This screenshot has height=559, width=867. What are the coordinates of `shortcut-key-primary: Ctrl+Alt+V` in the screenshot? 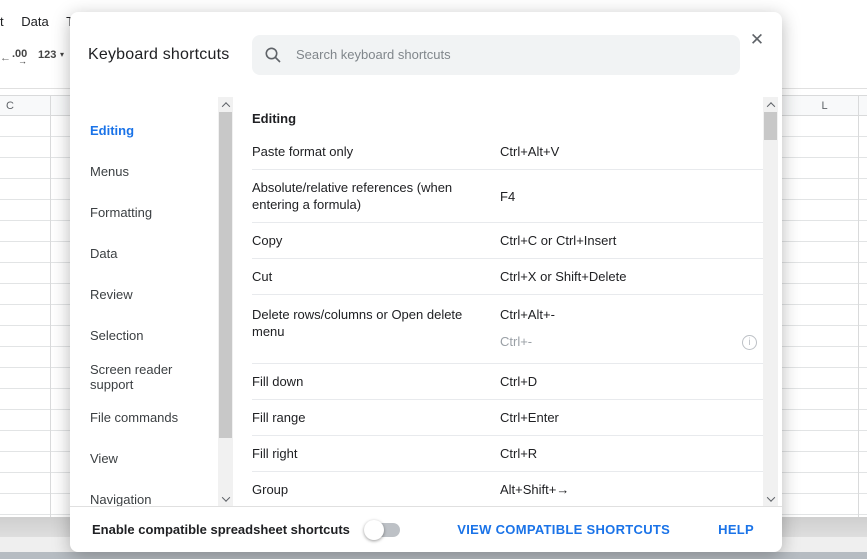 It's located at (530, 151).